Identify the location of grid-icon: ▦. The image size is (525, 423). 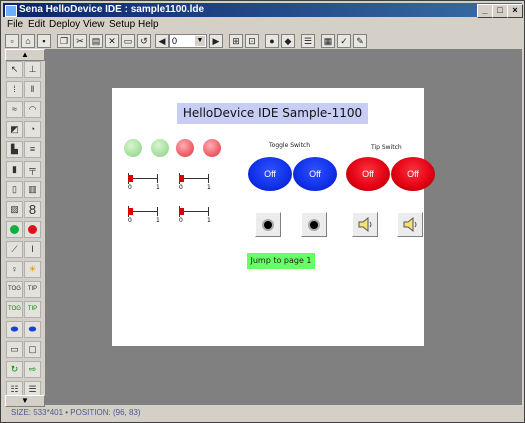
(328, 41).